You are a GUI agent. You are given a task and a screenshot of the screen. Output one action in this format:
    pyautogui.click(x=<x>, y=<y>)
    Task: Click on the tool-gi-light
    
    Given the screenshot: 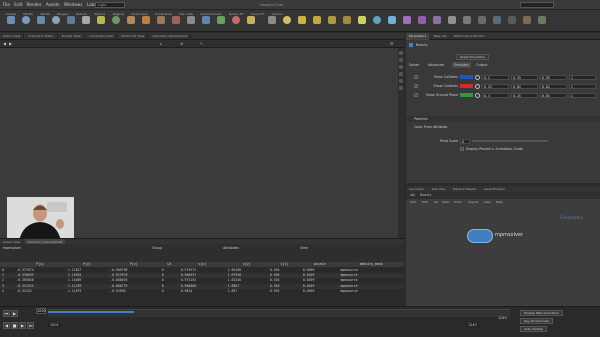 What is the action you would take?
    pyautogui.click(x=407, y=23)
    